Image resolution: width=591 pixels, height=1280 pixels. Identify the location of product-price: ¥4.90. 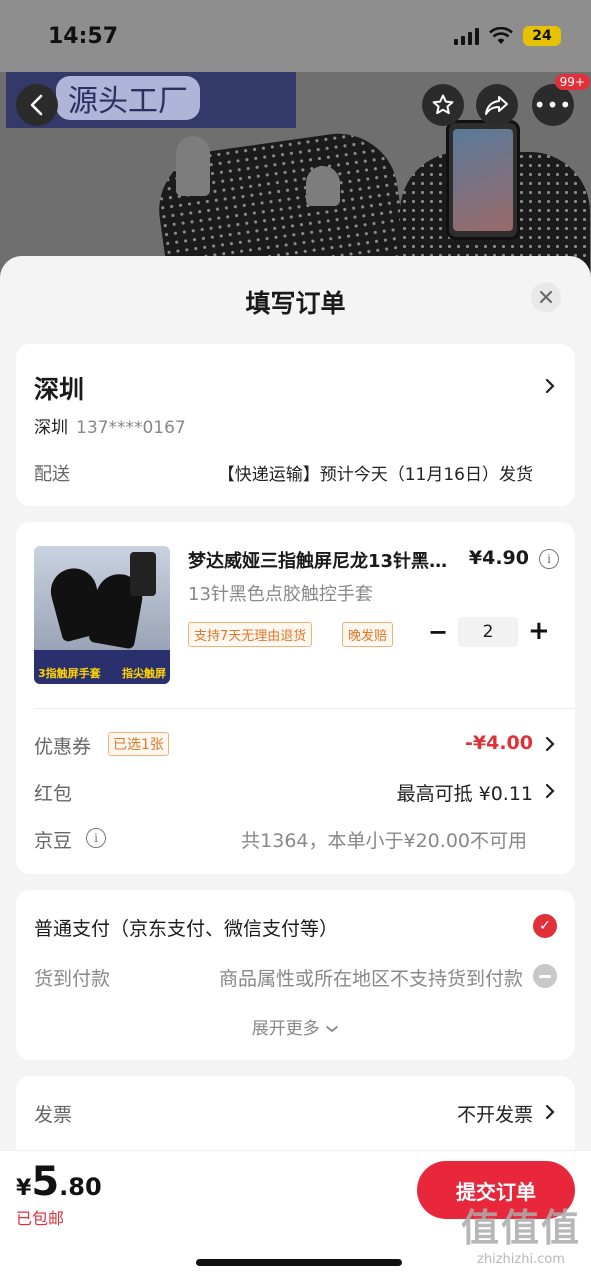
(498, 558).